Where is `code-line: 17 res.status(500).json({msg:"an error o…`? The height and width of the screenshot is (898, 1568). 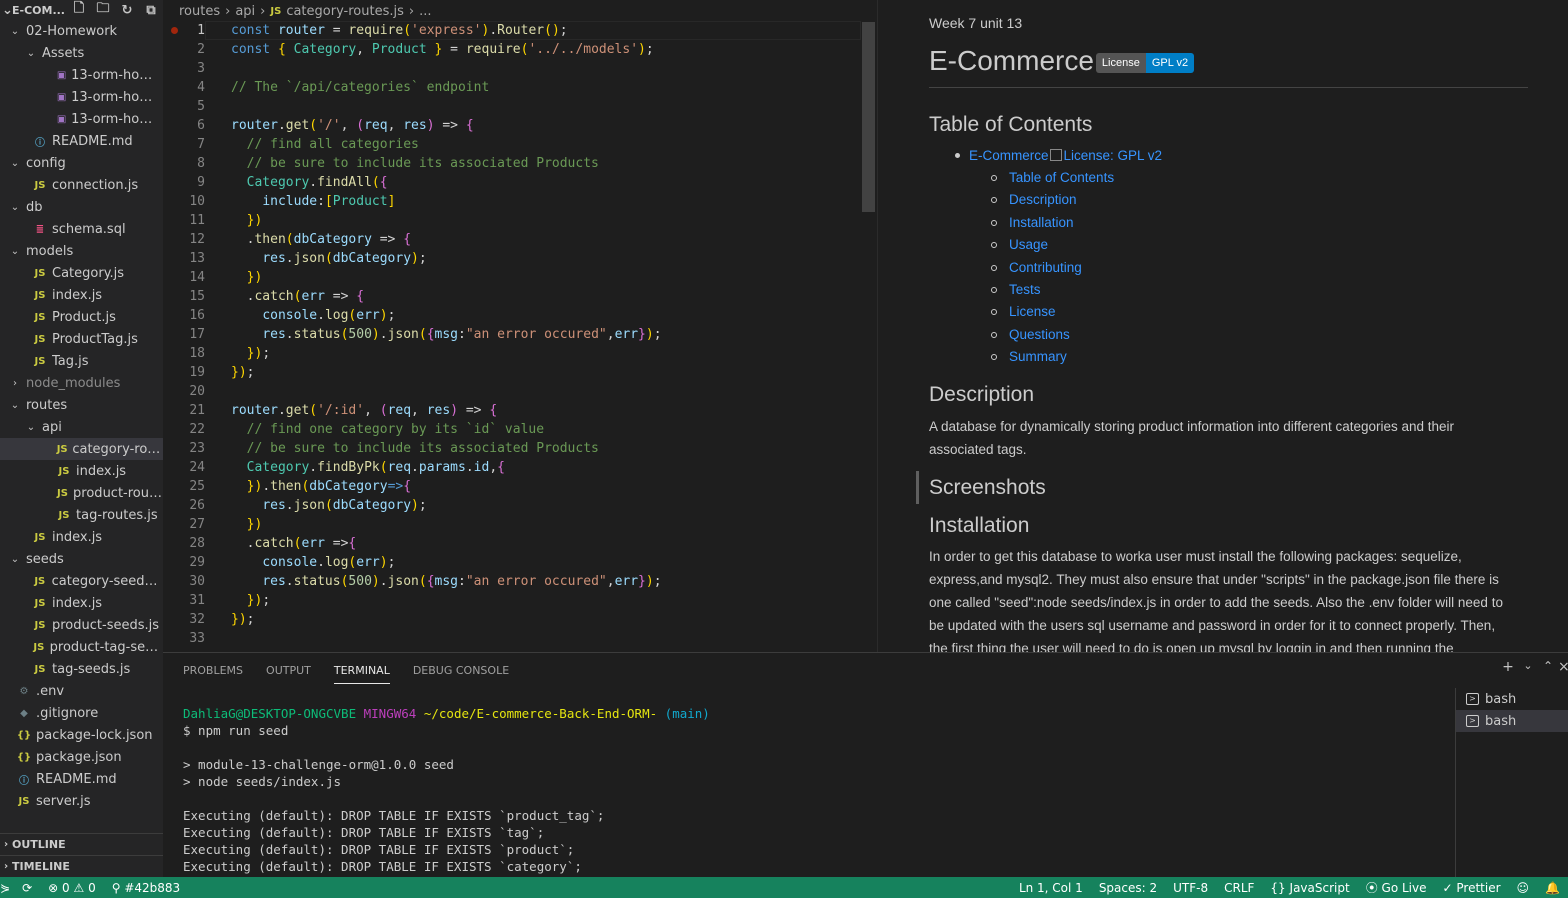
code-line: 17 res.status(500).json({msg:"an error o… is located at coordinates (513, 334).